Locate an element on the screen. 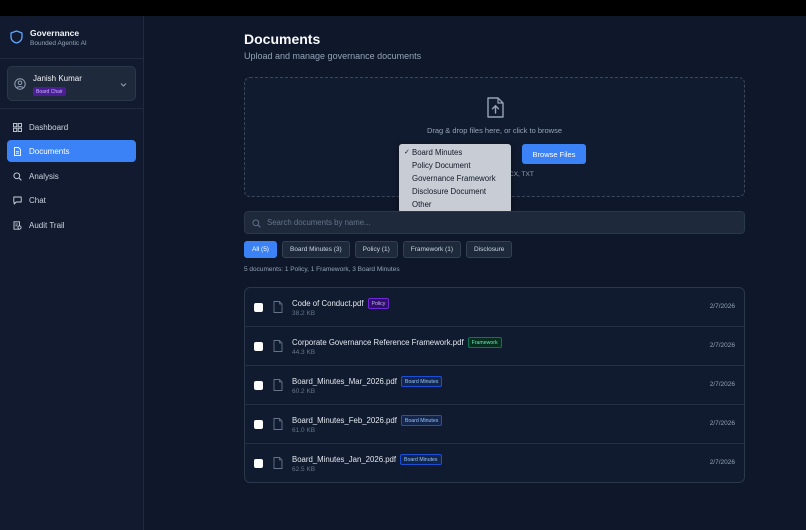  sidebar-item-analysis: Analysis is located at coordinates (71, 176).